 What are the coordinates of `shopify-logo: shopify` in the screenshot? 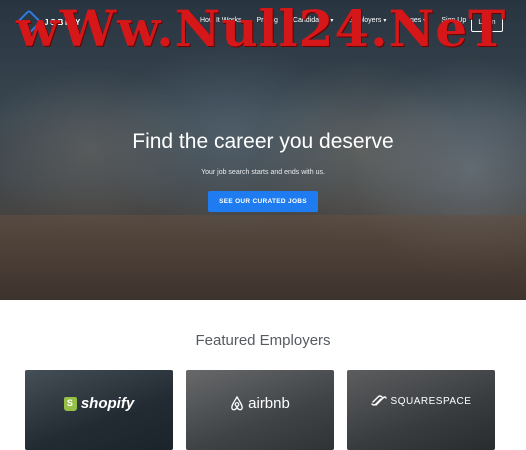 It's located at (99, 403).